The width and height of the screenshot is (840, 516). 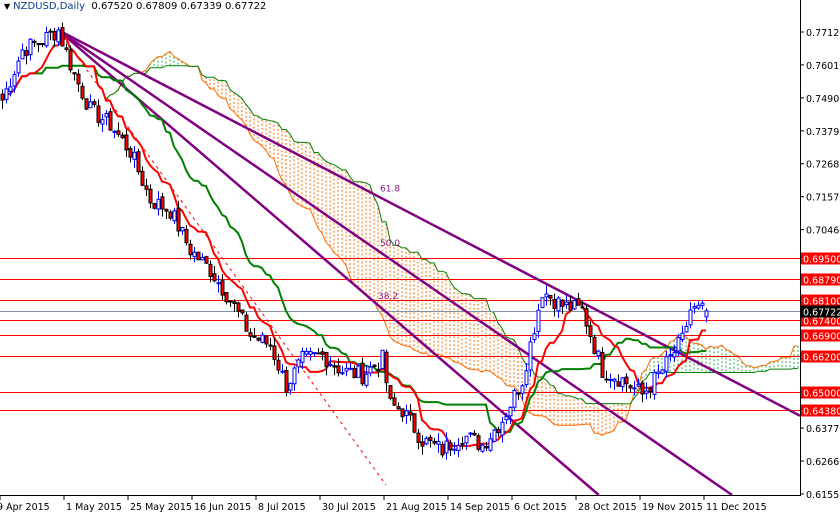 What do you see at coordinates (282, 507) in the screenshot?
I see `date-tick-label: 8 Jul 2015` at bounding box center [282, 507].